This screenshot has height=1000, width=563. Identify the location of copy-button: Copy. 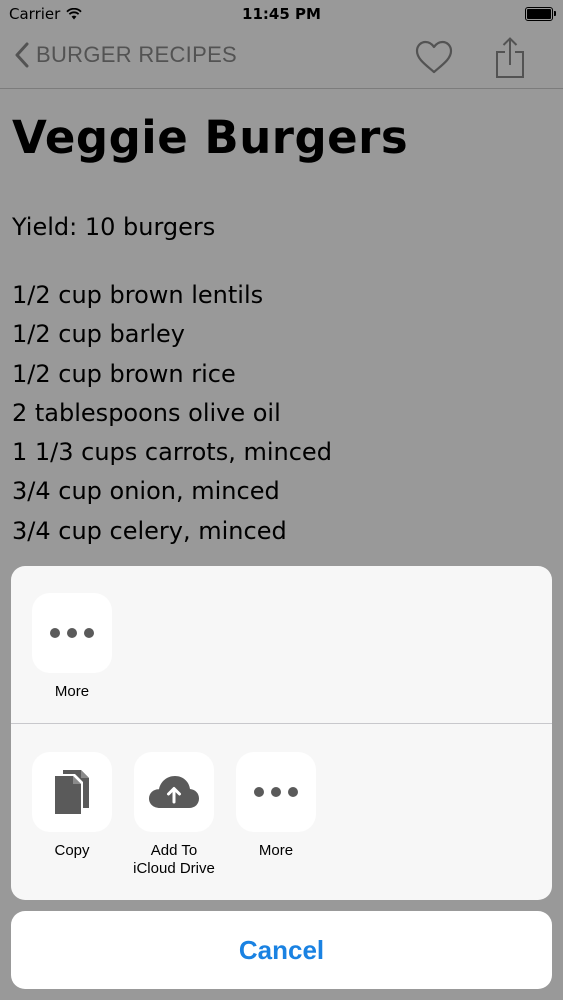
(72, 806).